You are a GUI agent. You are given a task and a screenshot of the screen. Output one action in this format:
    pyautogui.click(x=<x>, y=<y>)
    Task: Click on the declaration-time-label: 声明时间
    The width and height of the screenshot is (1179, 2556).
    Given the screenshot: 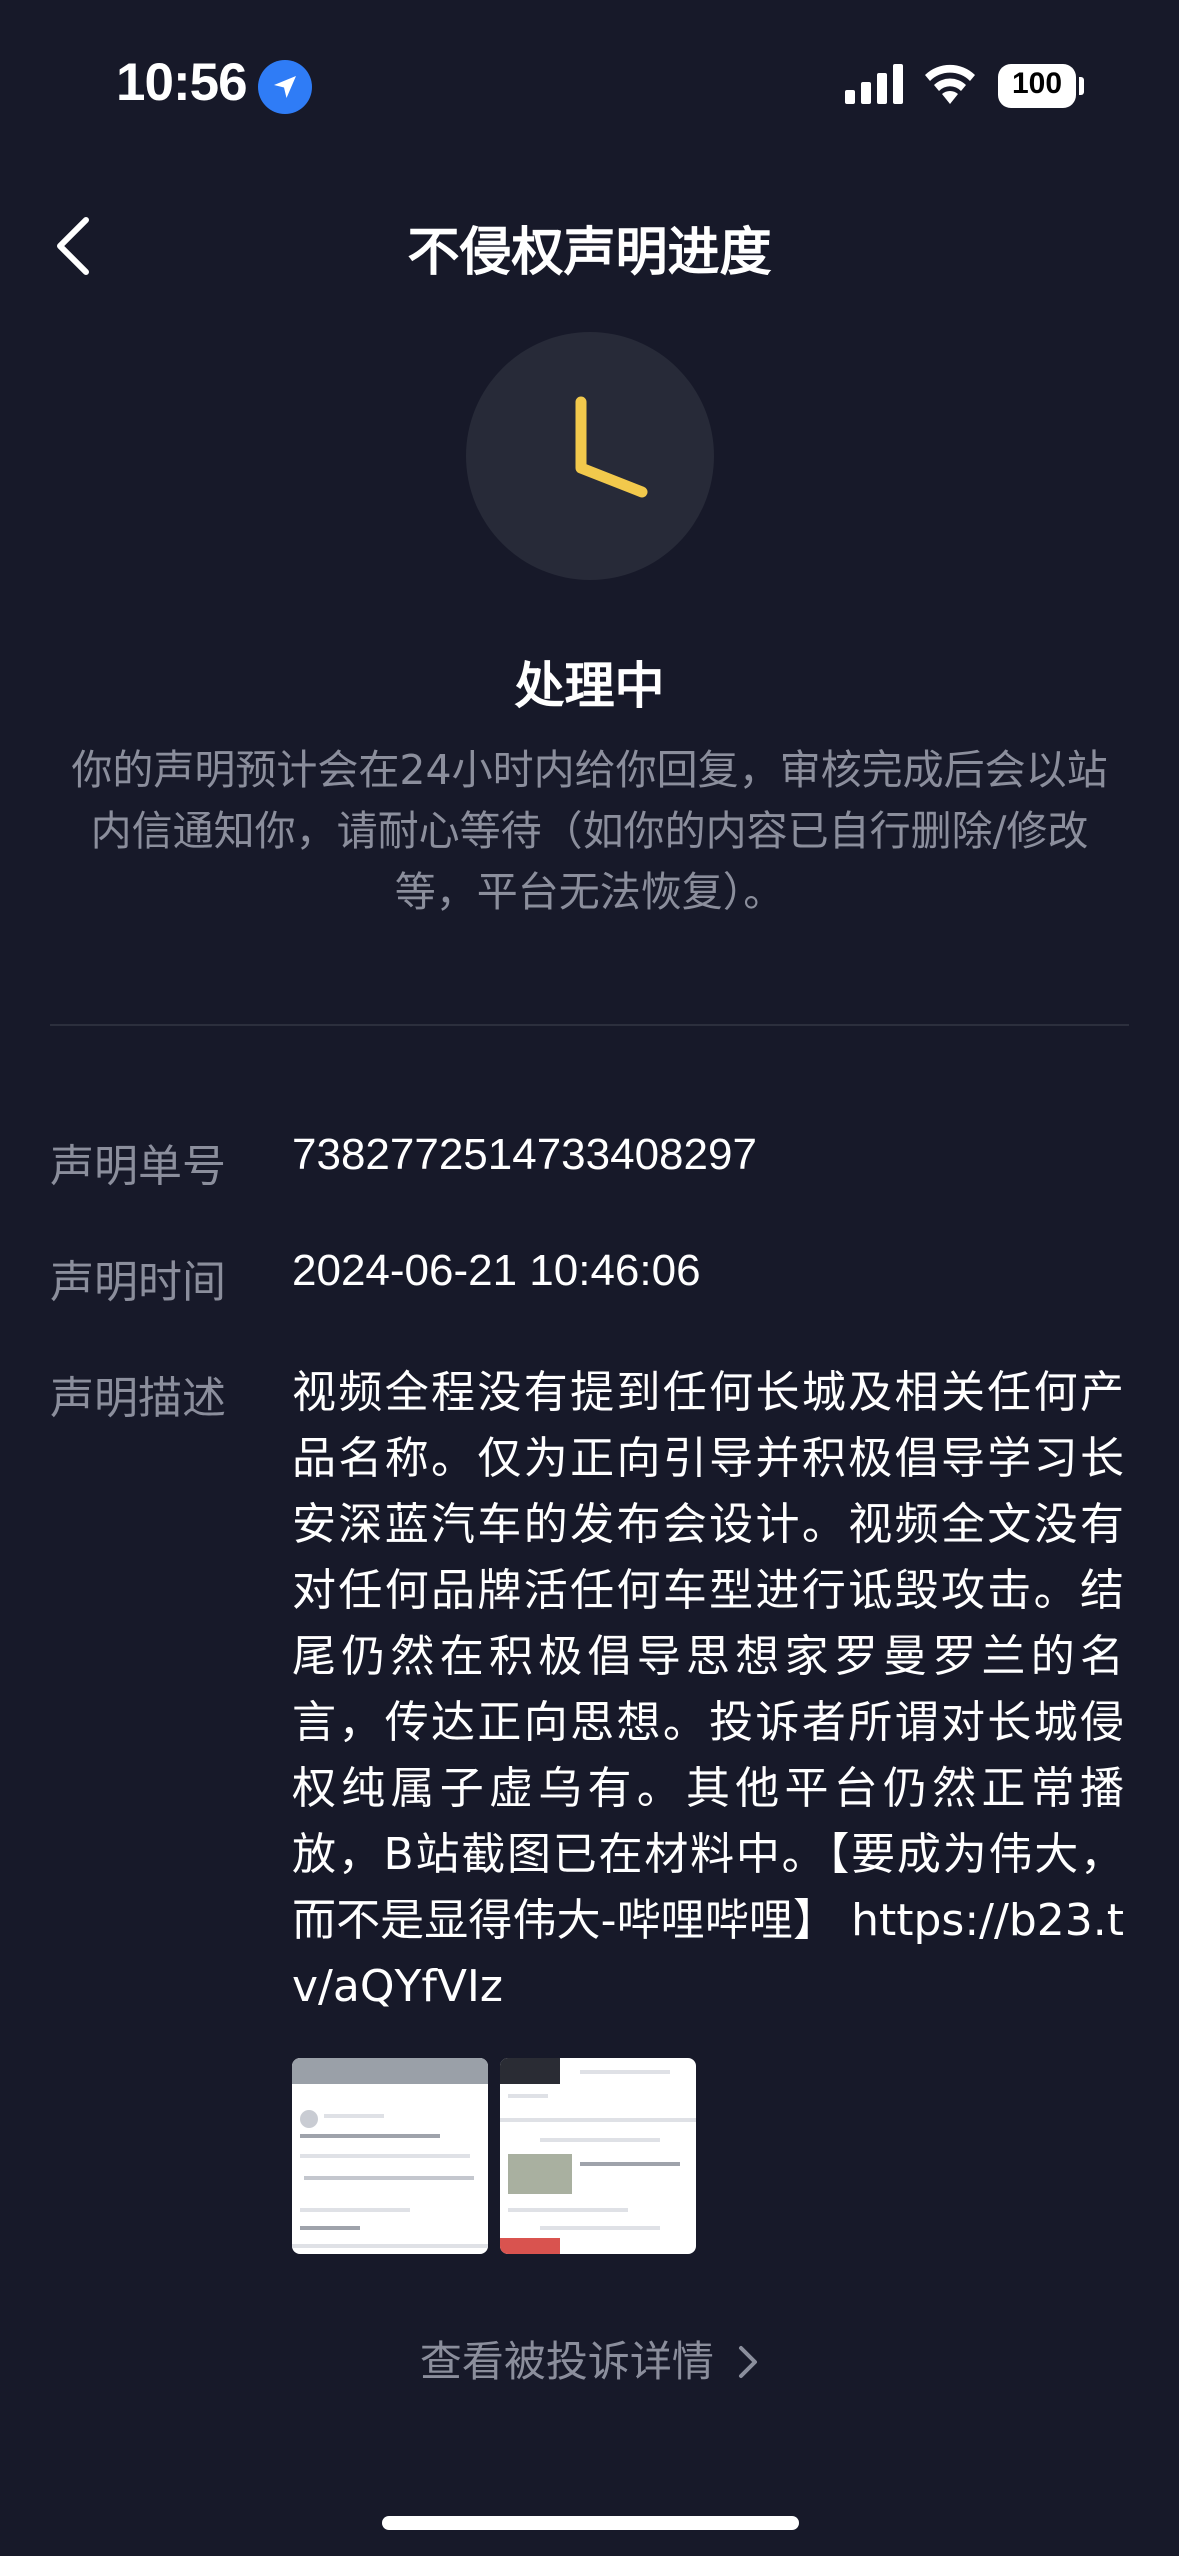 What is the action you would take?
    pyautogui.click(x=138, y=1282)
    